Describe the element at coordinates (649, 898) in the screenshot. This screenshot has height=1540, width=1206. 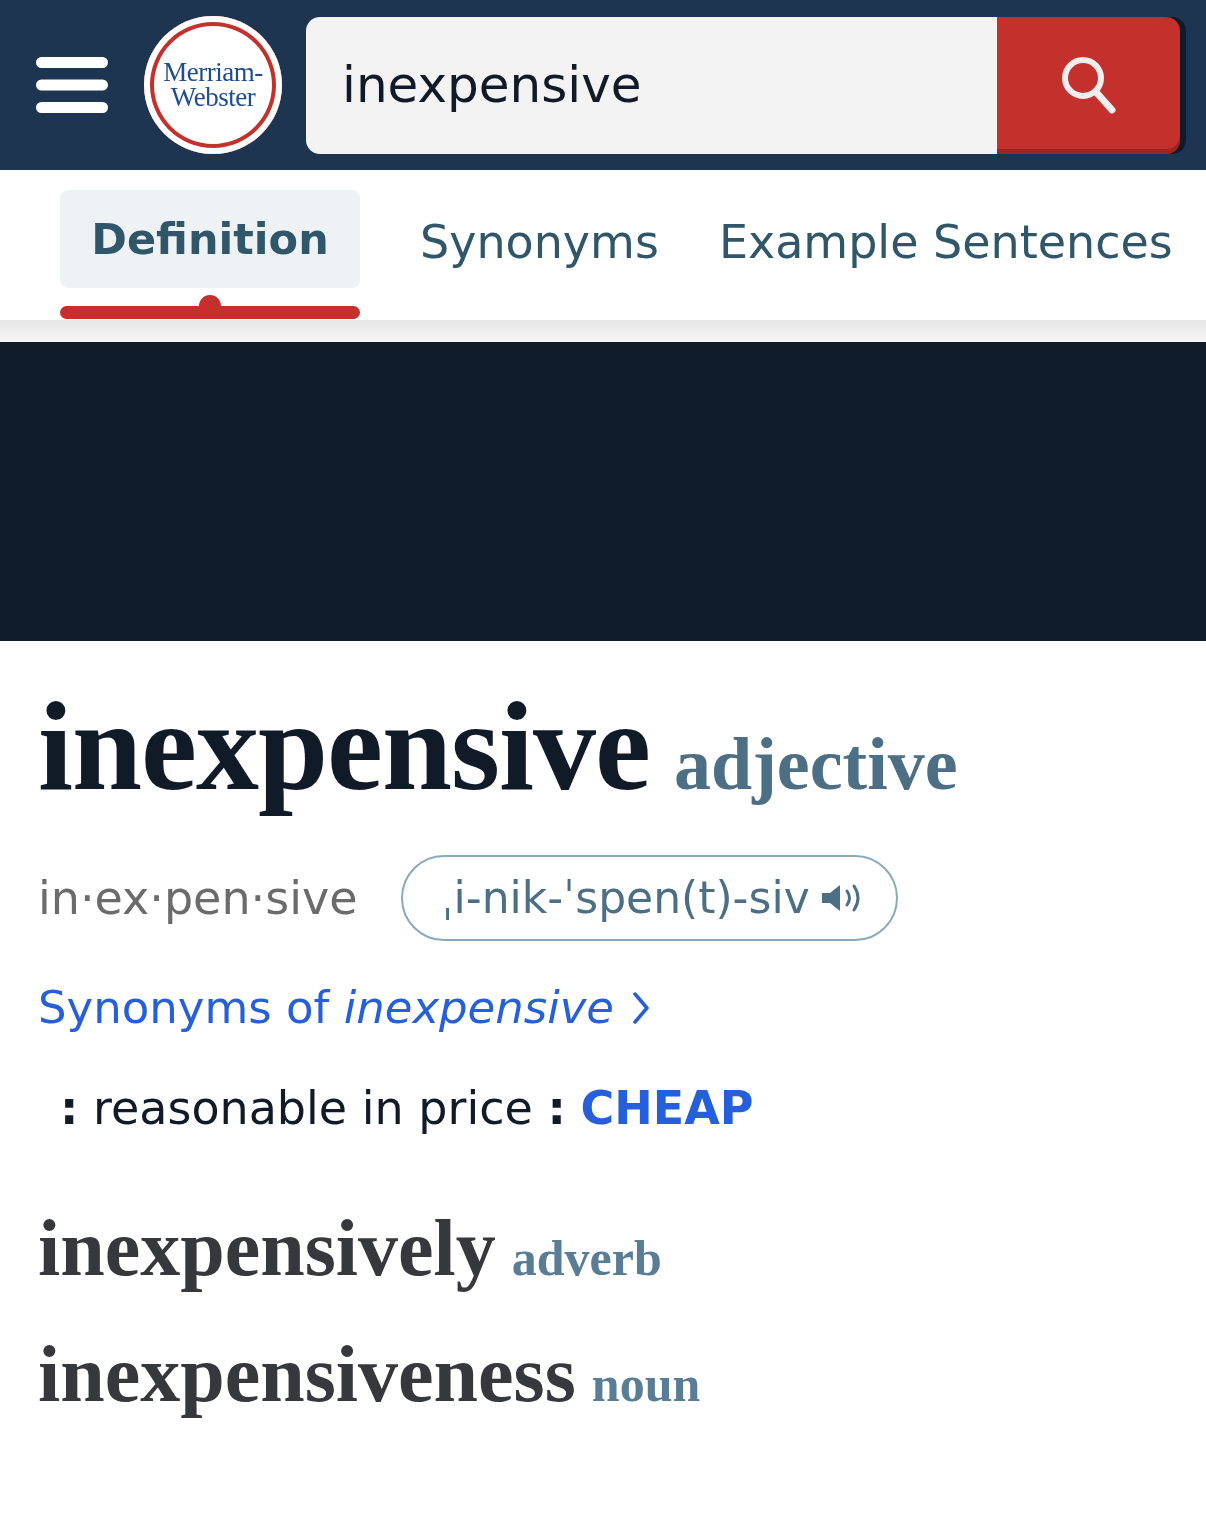
I see `pronunciation-button: ˌi-nik-ˈspen(t)-siv` at that location.